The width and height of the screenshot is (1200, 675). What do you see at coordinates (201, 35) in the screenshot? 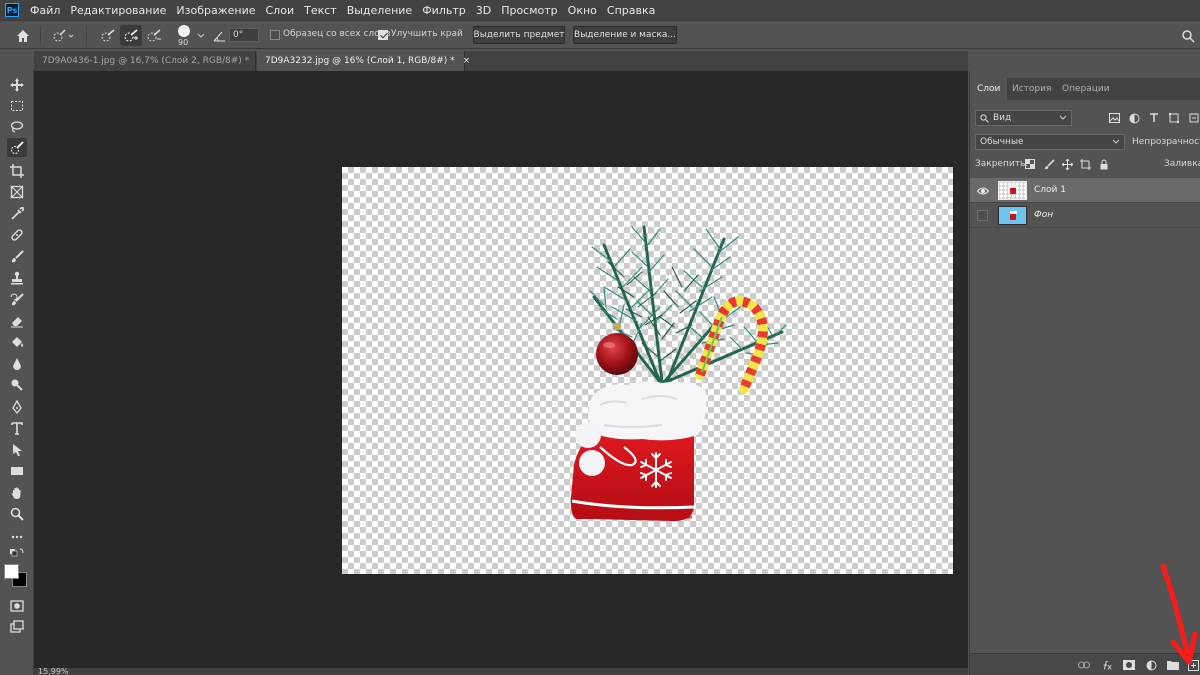
I see `chevron-down-icon` at bounding box center [201, 35].